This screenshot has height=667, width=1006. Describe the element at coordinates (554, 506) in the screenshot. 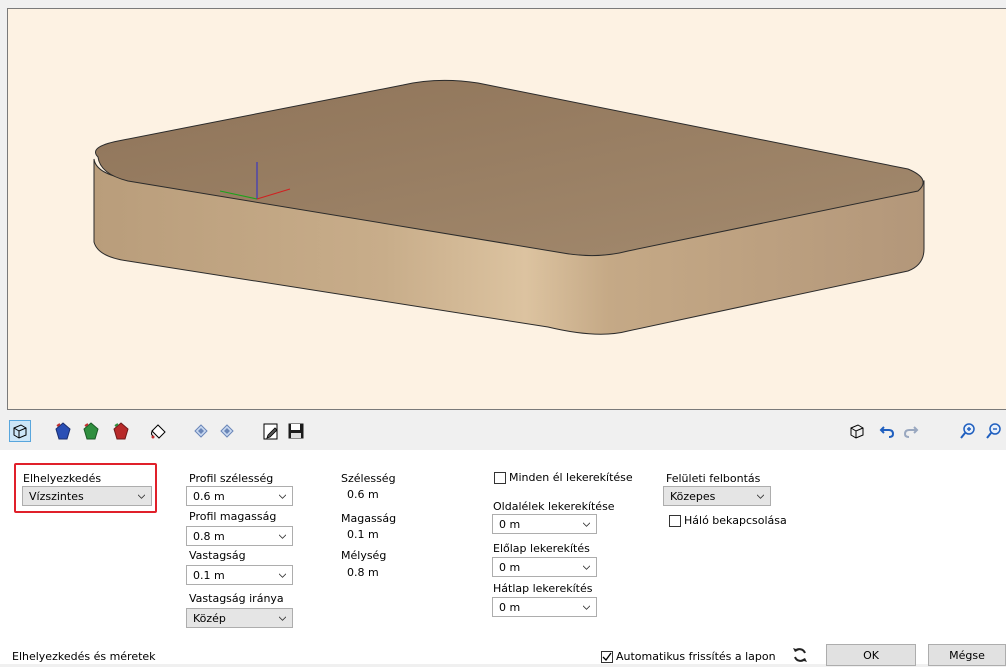

I see `side-edges-label: Oldalélek lekerekítése` at that location.